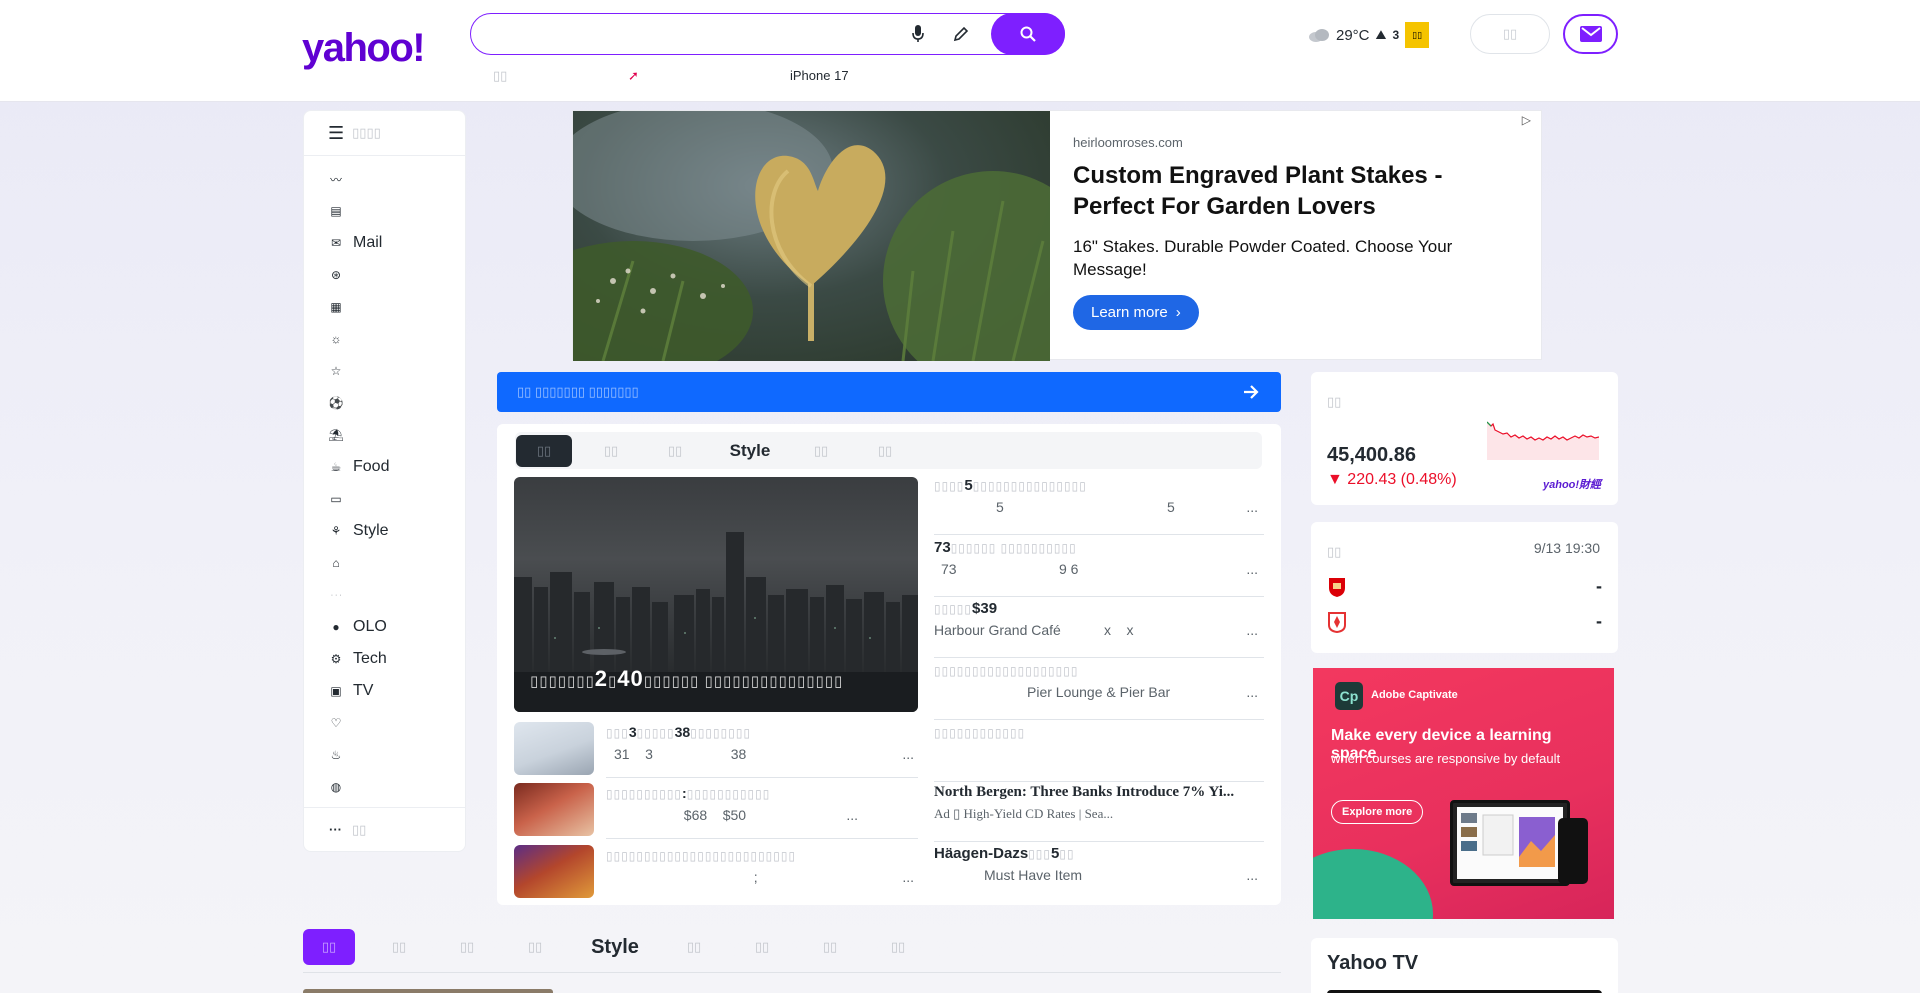 Image resolution: width=1920 pixels, height=993 pixels. What do you see at coordinates (384, 467) in the screenshot?
I see `nav-item-food: ☕ Food` at bounding box center [384, 467].